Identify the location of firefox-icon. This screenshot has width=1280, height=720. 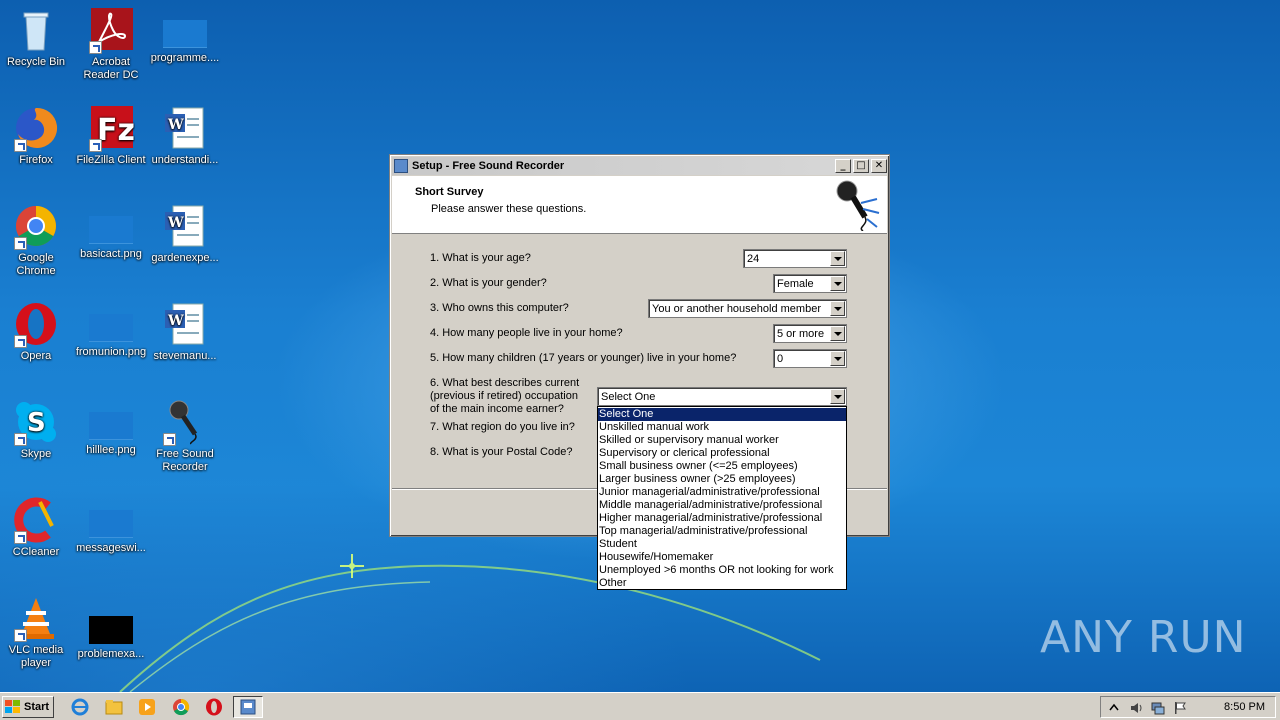
(36, 128).